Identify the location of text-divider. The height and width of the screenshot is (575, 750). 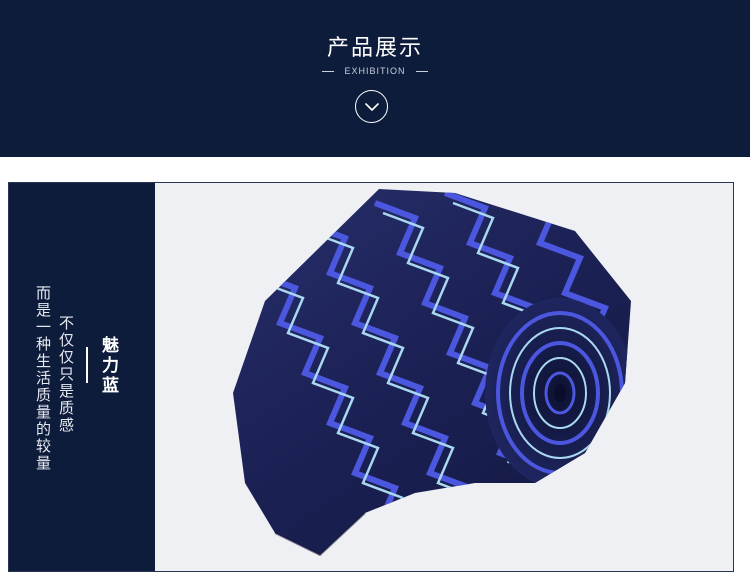
(87, 365).